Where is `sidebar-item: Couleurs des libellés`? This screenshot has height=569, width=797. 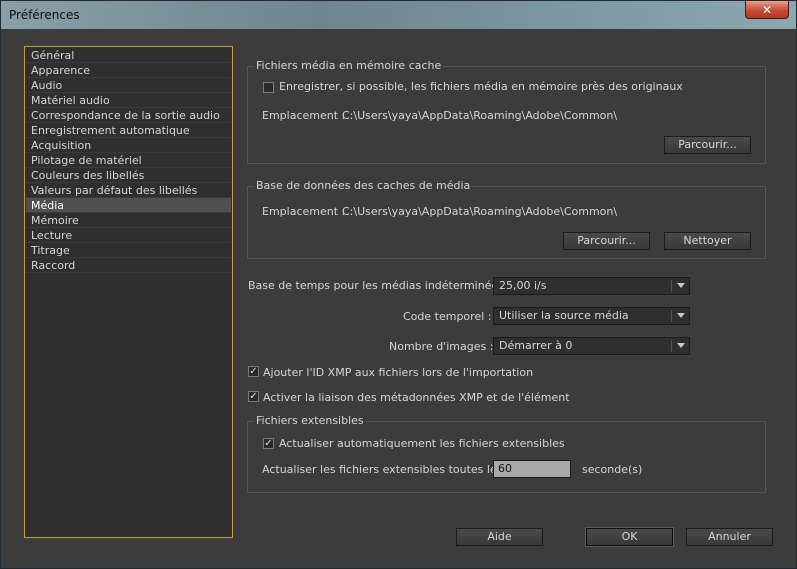
sidebar-item: Couleurs des libellés is located at coordinates (128, 175).